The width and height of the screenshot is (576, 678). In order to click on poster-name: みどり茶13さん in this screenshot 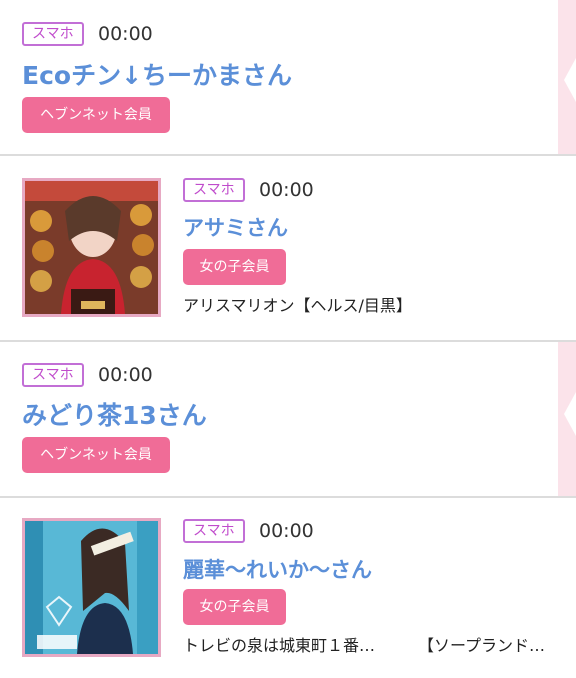, I will do `click(114, 414)`.